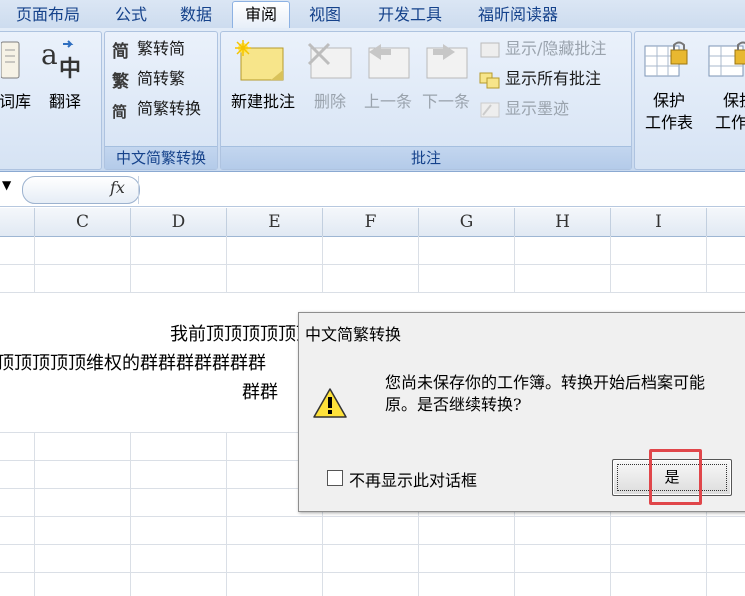 The height and width of the screenshot is (596, 745). I want to click on trad-to-simp-icon: 简, so click(122, 51).